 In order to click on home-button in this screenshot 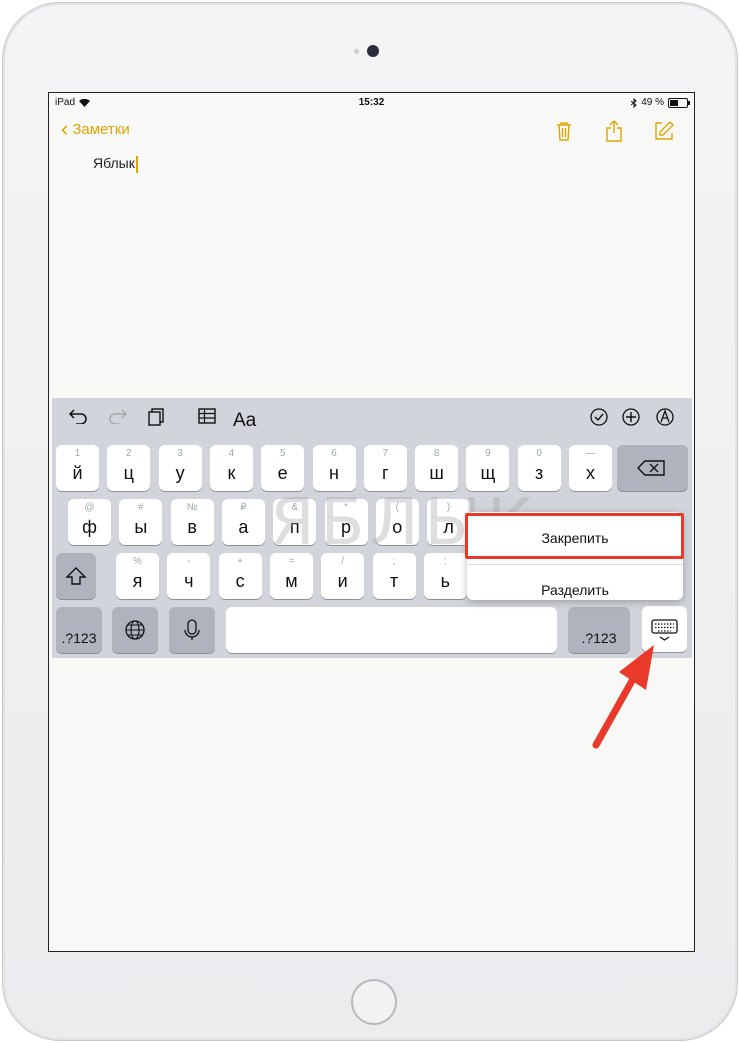, I will do `click(374, 1002)`.